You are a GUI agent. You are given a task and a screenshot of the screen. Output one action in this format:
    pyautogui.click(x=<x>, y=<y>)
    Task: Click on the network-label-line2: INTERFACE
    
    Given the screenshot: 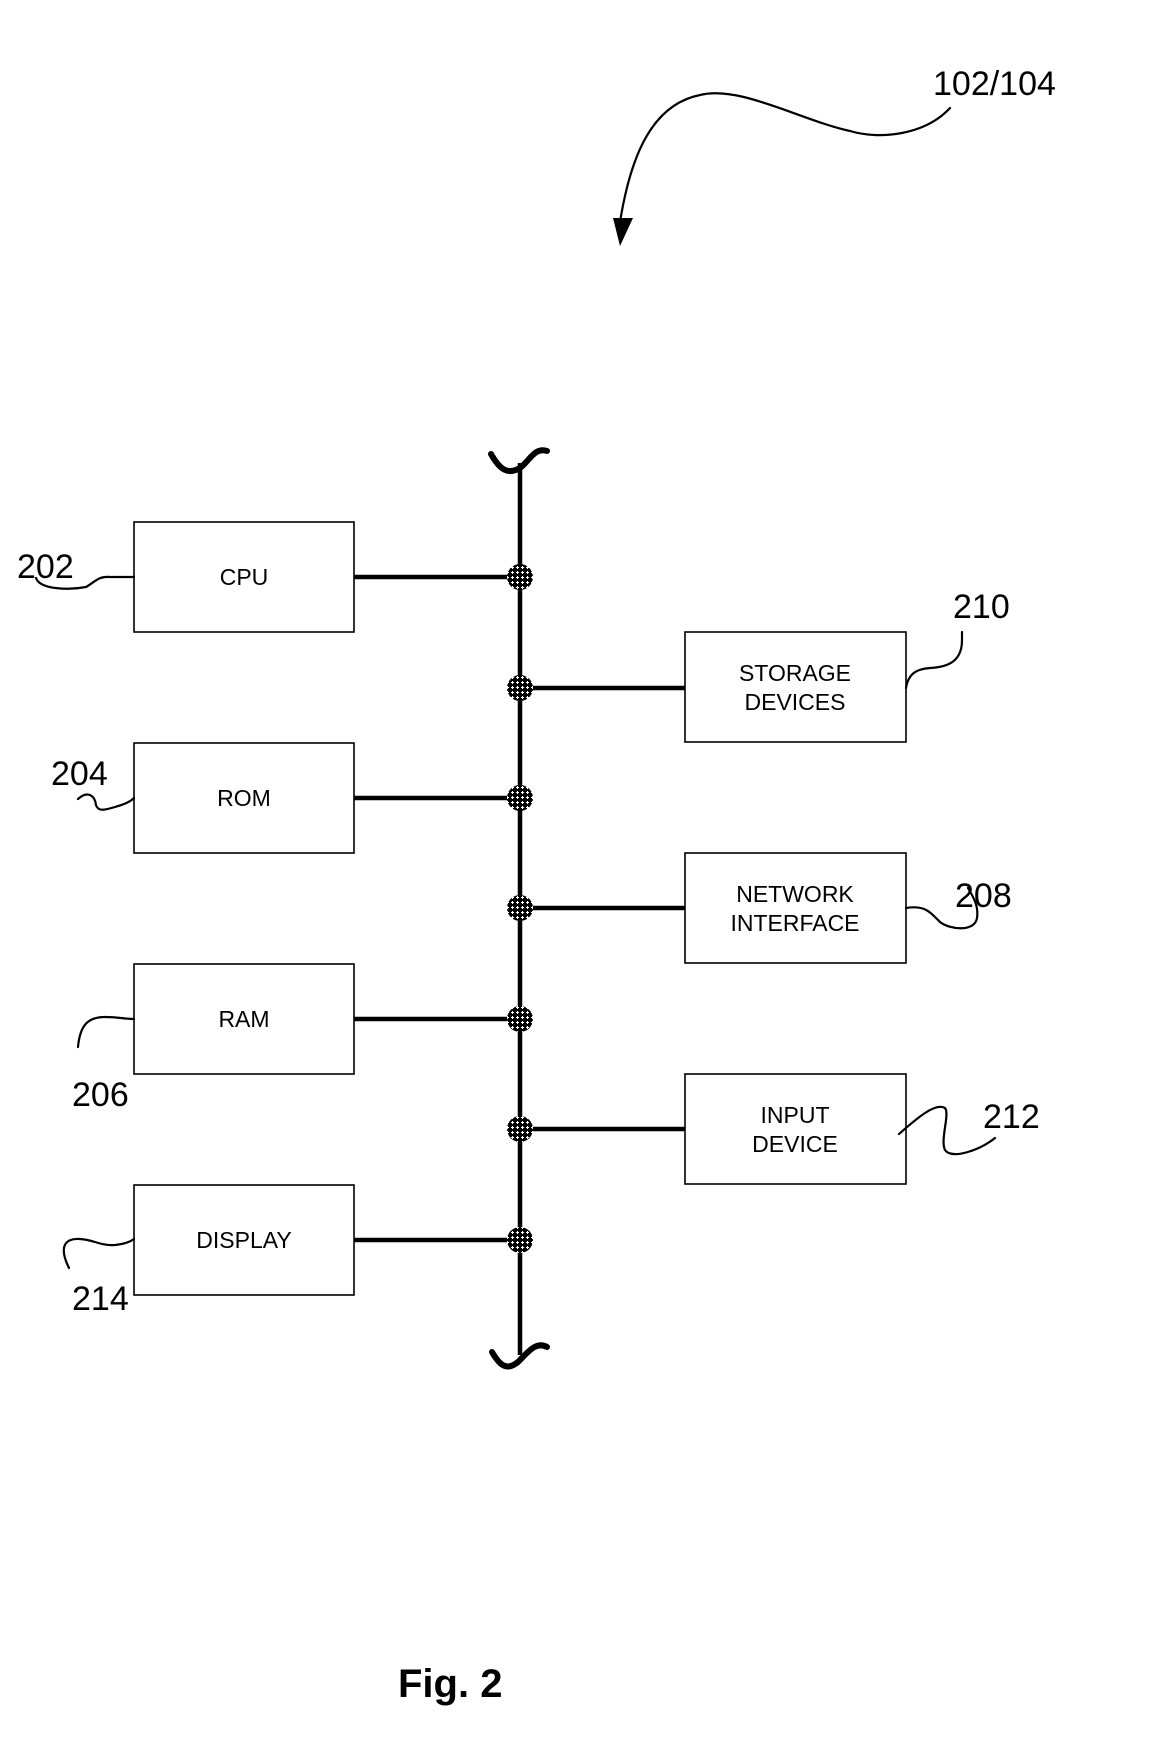 What is the action you would take?
    pyautogui.click(x=794, y=923)
    